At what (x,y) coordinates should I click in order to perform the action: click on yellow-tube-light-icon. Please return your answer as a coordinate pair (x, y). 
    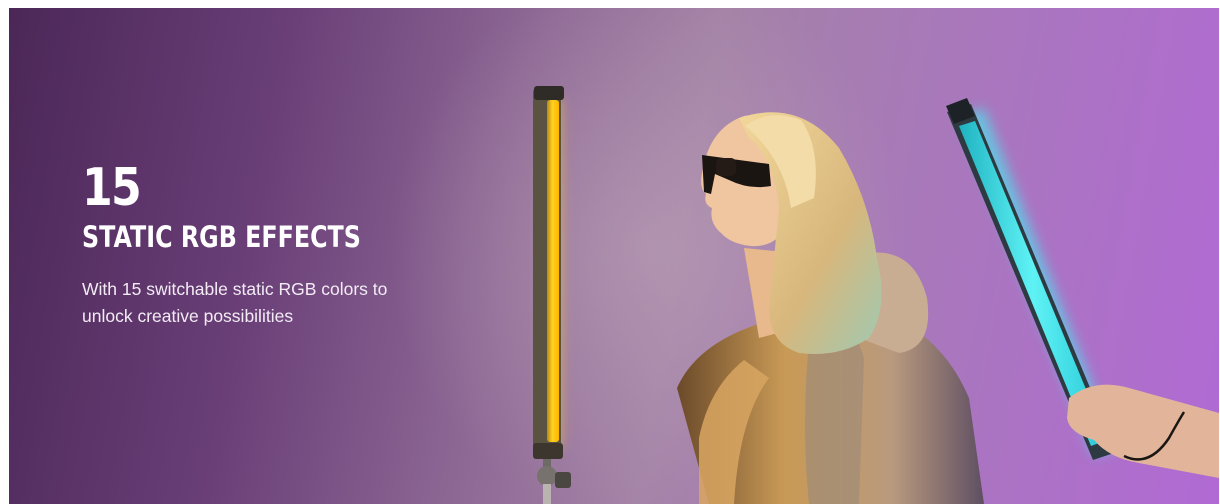
    Looking at the image, I should click on (552, 295).